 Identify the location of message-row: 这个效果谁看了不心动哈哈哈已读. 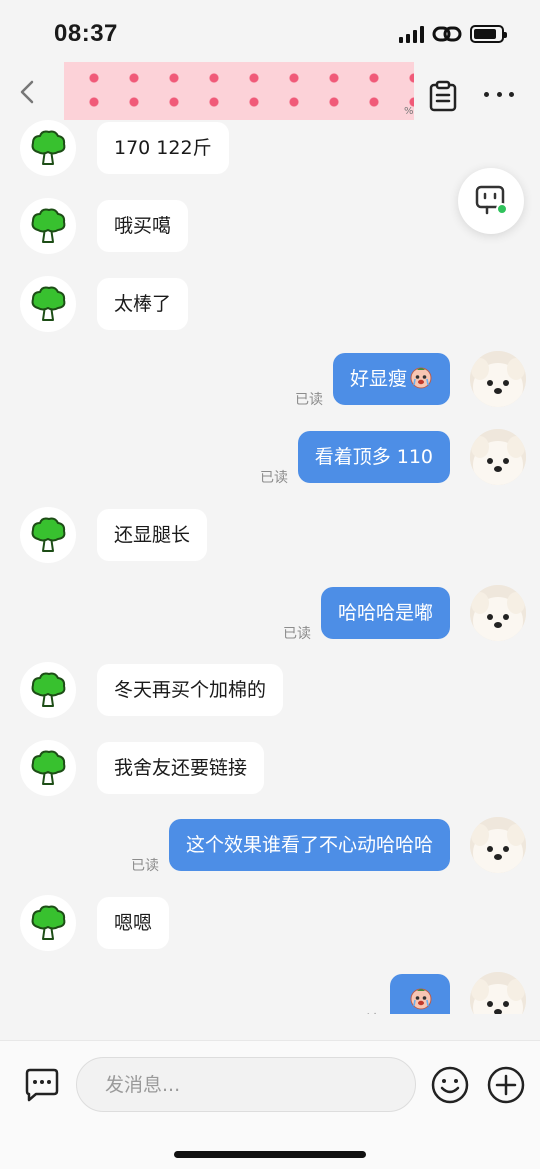
(270, 845).